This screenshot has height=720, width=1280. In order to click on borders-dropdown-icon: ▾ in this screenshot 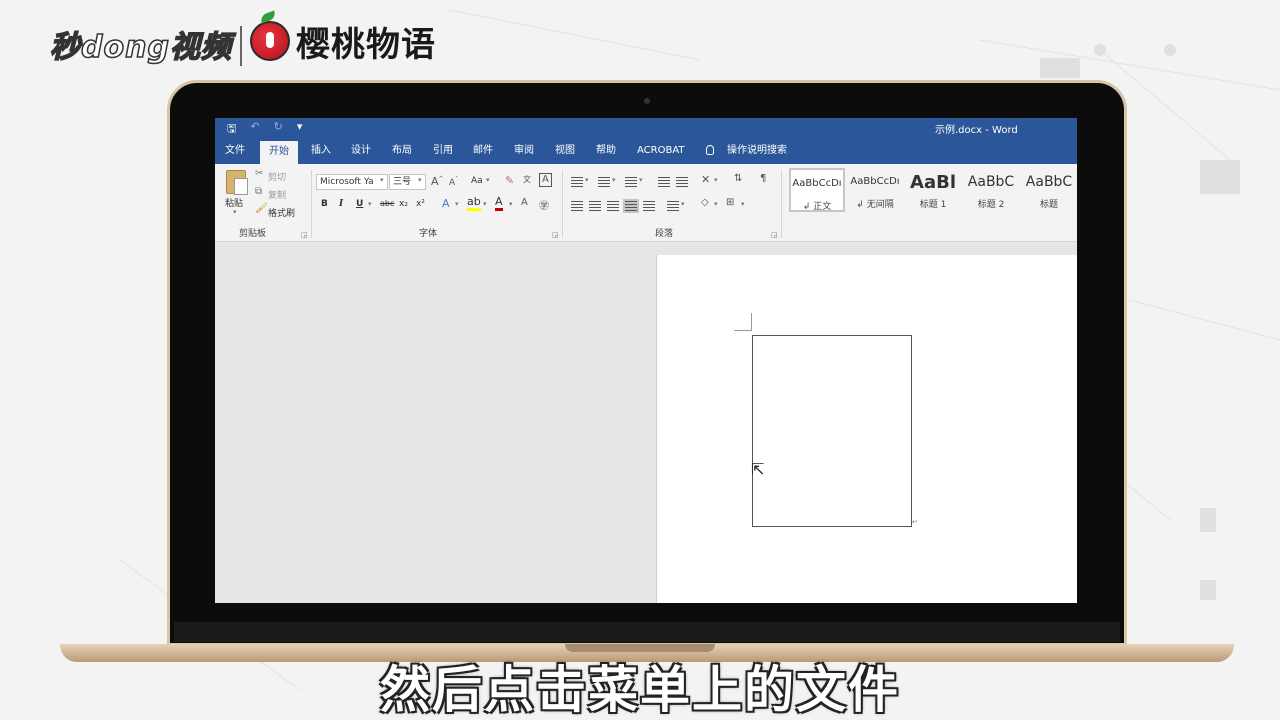, I will do `click(743, 204)`.